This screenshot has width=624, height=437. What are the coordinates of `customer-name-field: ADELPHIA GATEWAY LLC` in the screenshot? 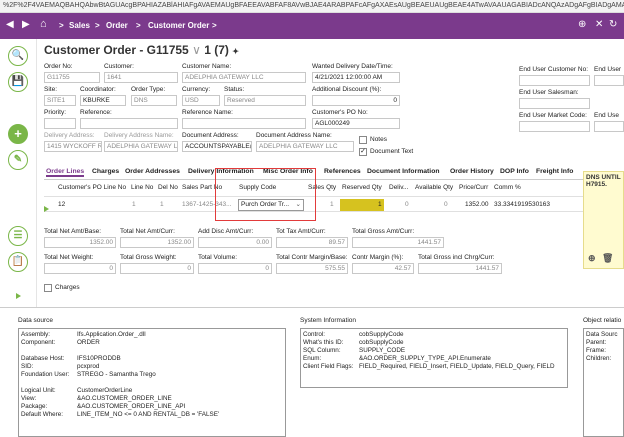 It's located at (244, 77).